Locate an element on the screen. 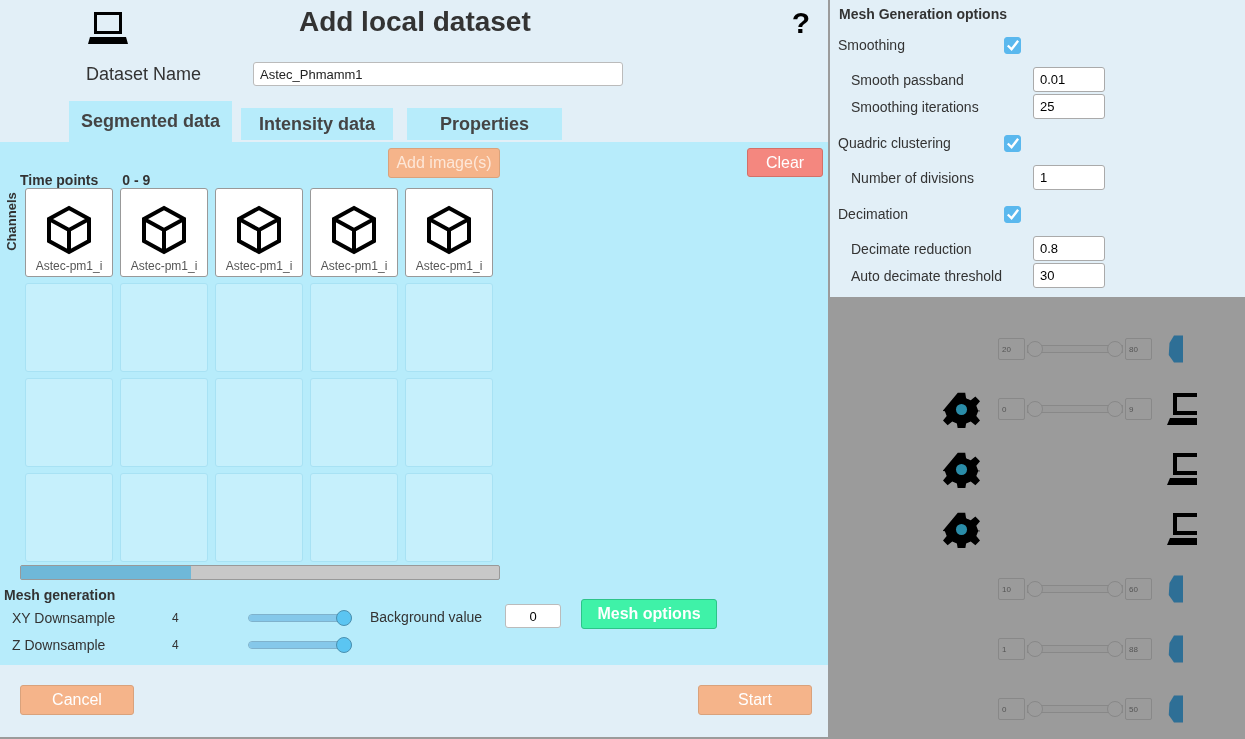 The image size is (1245, 739). option-label: Quadric clustering is located at coordinates (895, 143).